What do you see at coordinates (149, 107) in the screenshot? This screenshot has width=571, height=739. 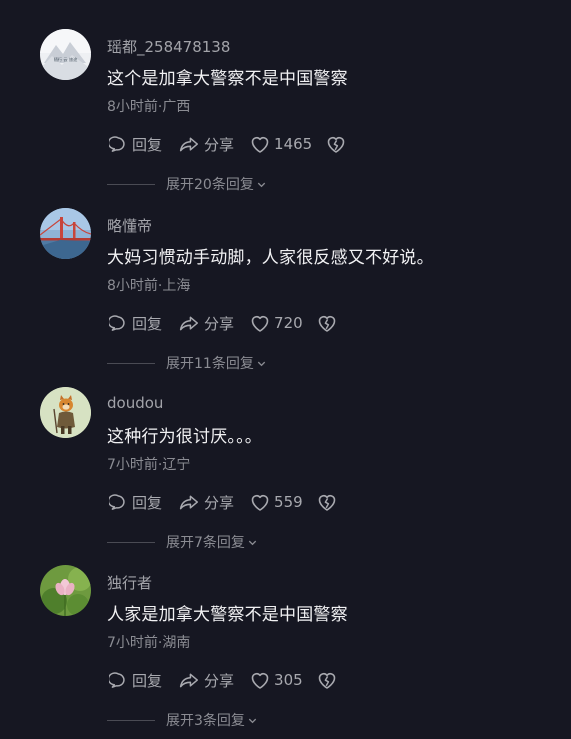 I see `comment-meta: 8小时前·广西` at bounding box center [149, 107].